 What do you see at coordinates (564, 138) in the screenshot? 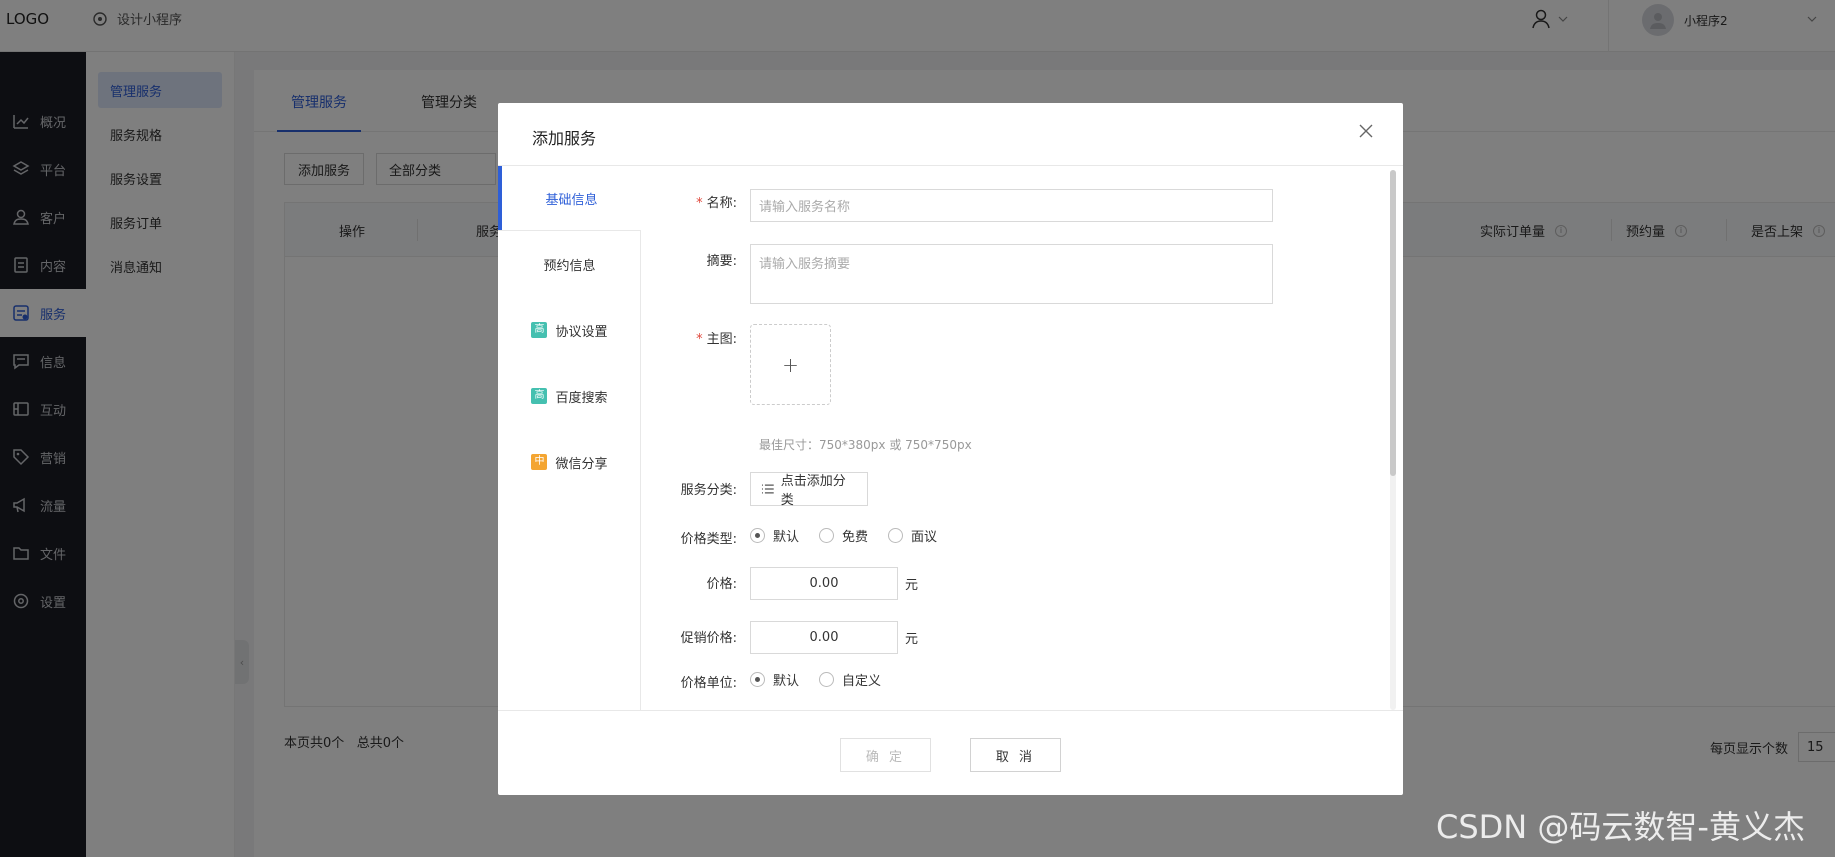
I see `dialog-title: 添加服务` at bounding box center [564, 138].